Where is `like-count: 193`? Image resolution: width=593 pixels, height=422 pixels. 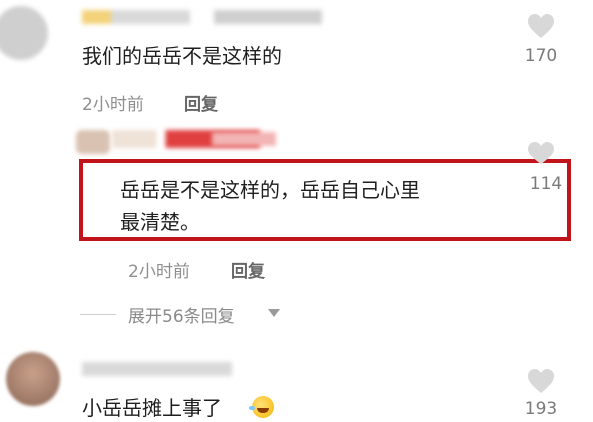
like-count: 193 is located at coordinates (541, 409).